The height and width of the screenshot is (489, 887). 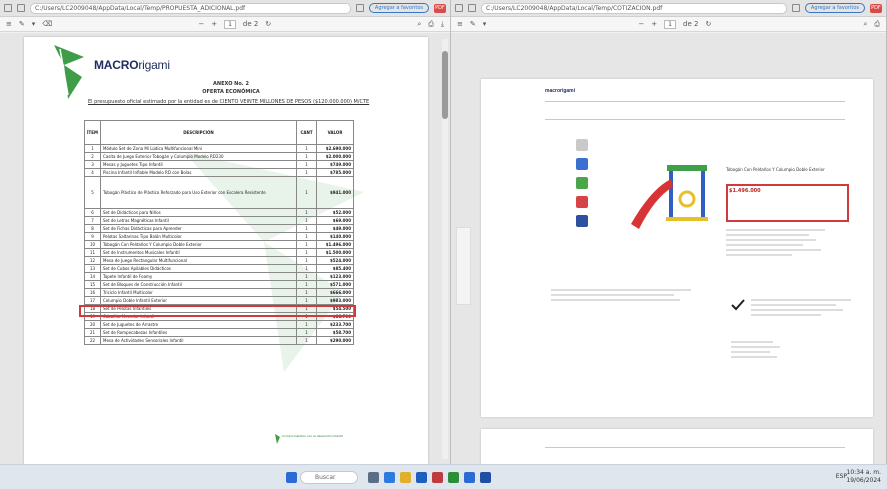 I want to click on highlight-box, so click(x=217, y=311).